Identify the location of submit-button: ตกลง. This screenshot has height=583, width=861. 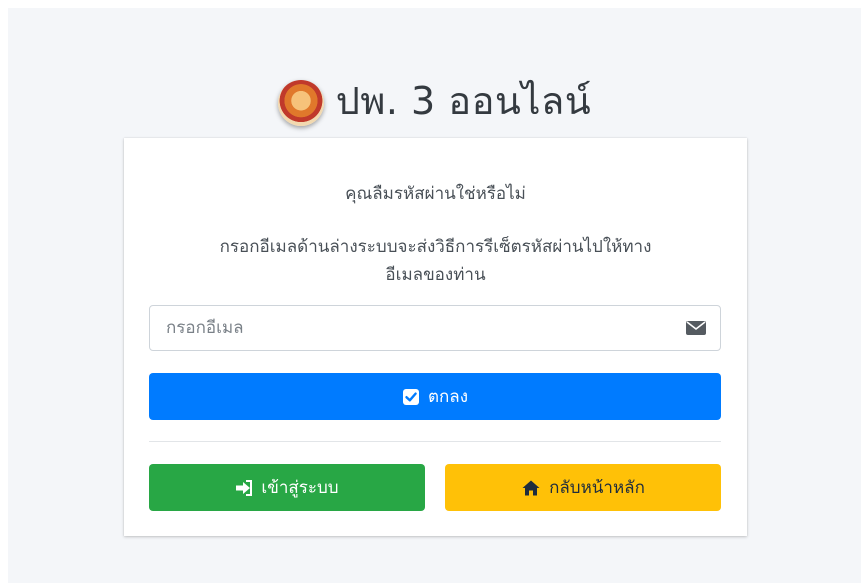
(435, 396).